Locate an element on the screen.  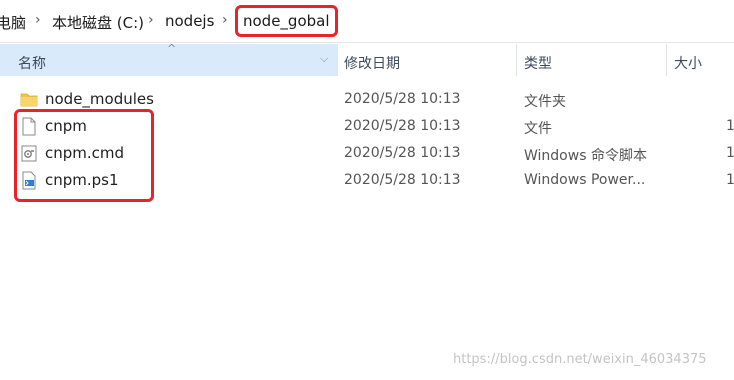
breadcrumb-current-highlight: node_gobal is located at coordinates (286, 21).